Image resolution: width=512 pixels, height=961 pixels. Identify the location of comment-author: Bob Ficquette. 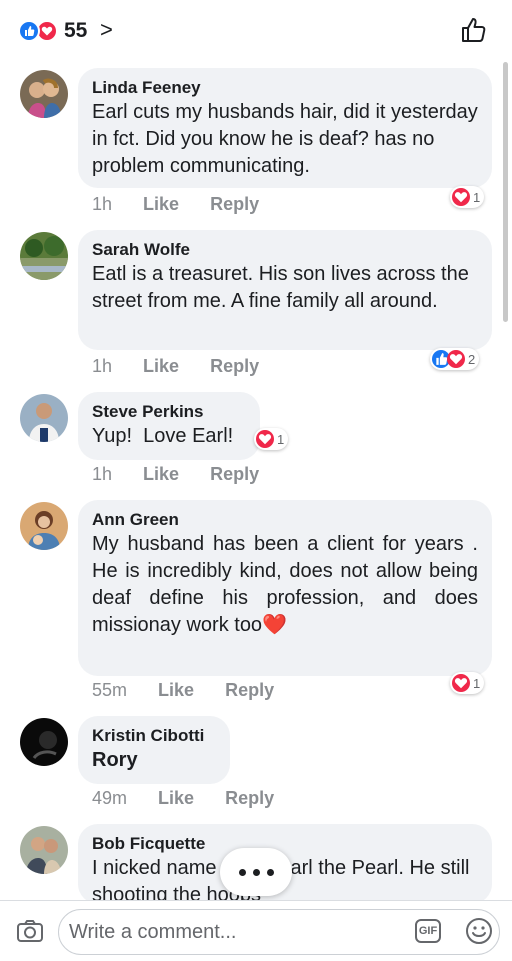
(285, 844).